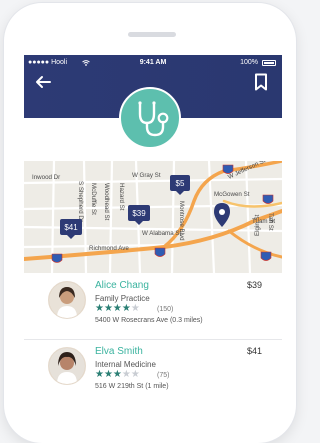  Describe the element at coordinates (93, 199) in the screenshot. I see `street-label: McDuffie St` at that location.